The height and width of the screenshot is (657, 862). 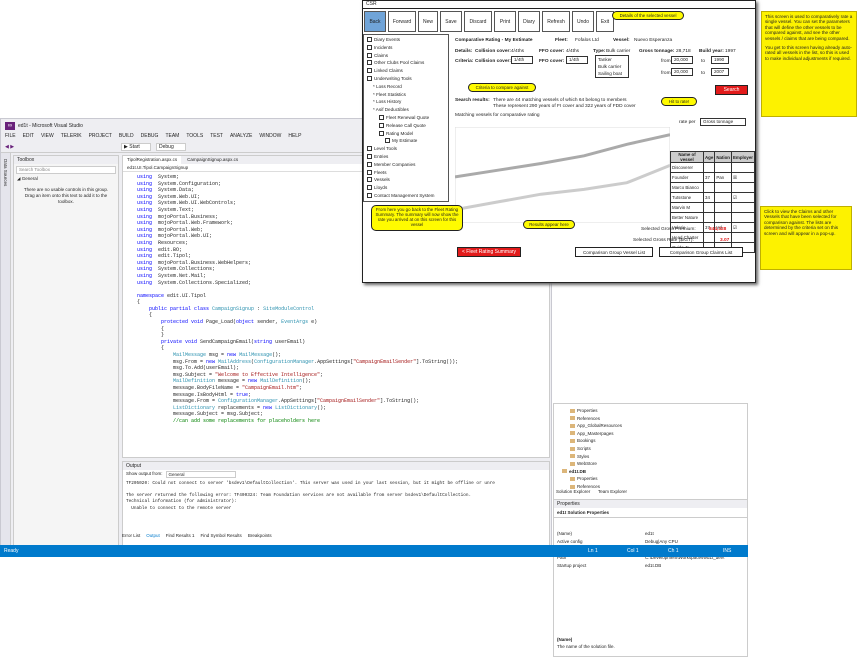 What do you see at coordinates (651, 541) in the screenshot?
I see `property-row: Active config Debug|Any CPU` at bounding box center [651, 541].